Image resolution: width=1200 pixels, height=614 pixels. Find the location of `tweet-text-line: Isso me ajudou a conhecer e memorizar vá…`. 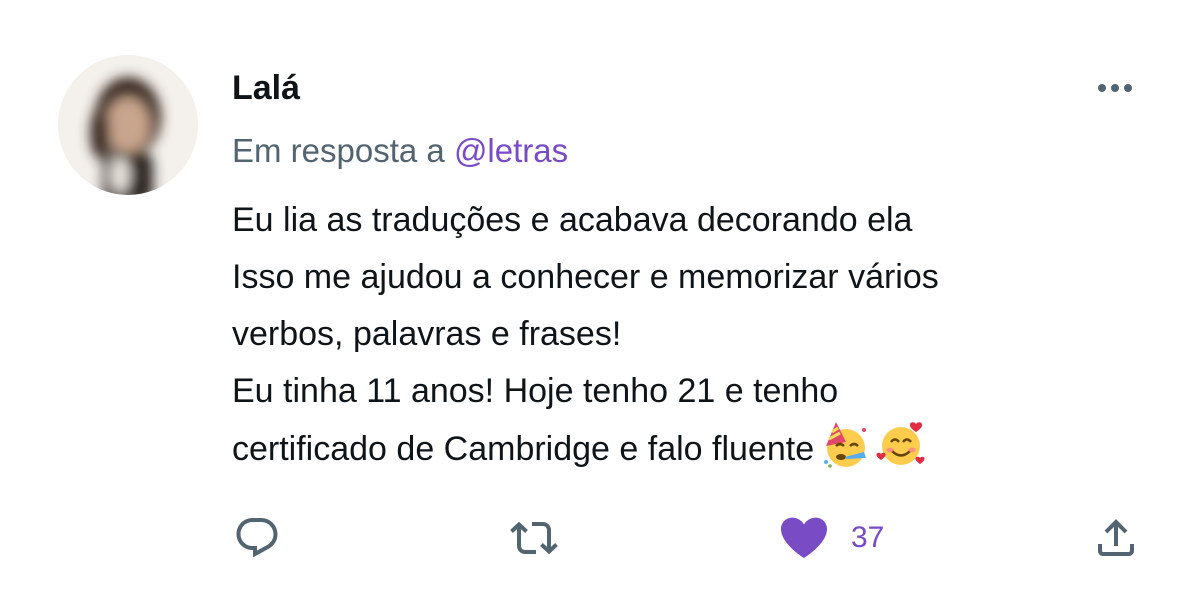

tweet-text-line: Isso me ajudou a conhecer e memorizar vá… is located at coordinates (585, 277).